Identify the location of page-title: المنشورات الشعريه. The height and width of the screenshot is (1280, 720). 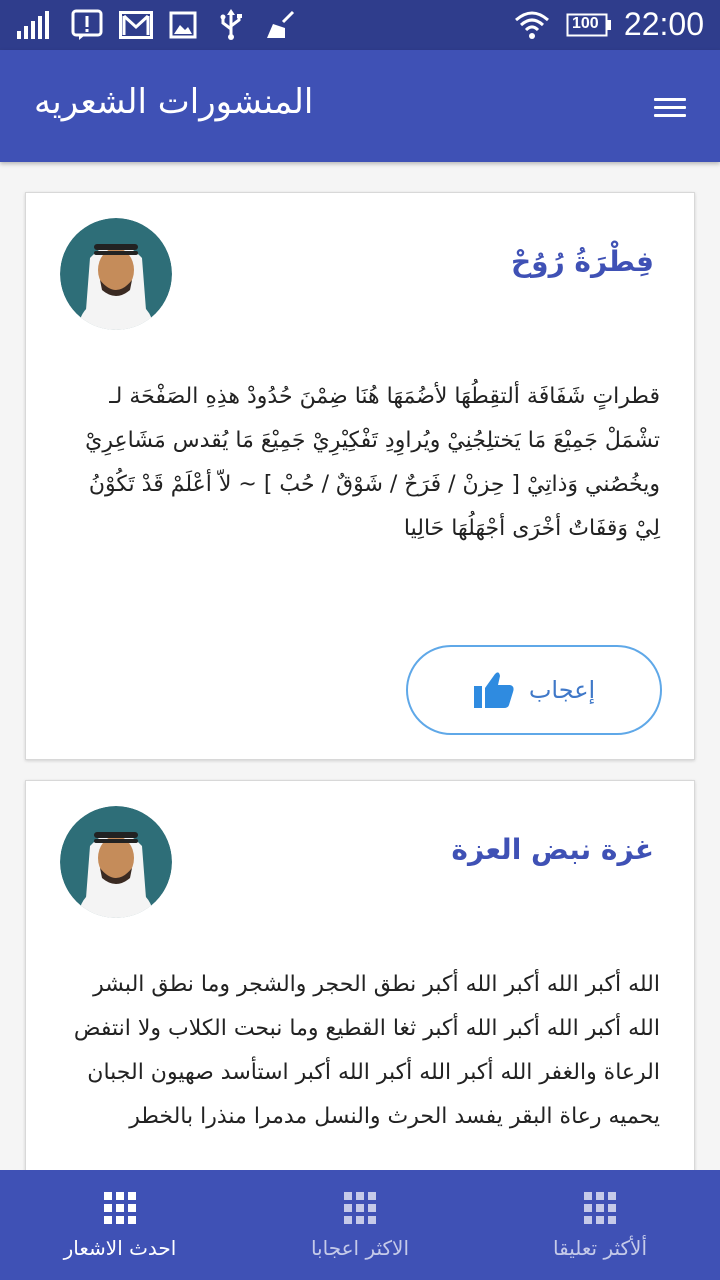
(174, 102).